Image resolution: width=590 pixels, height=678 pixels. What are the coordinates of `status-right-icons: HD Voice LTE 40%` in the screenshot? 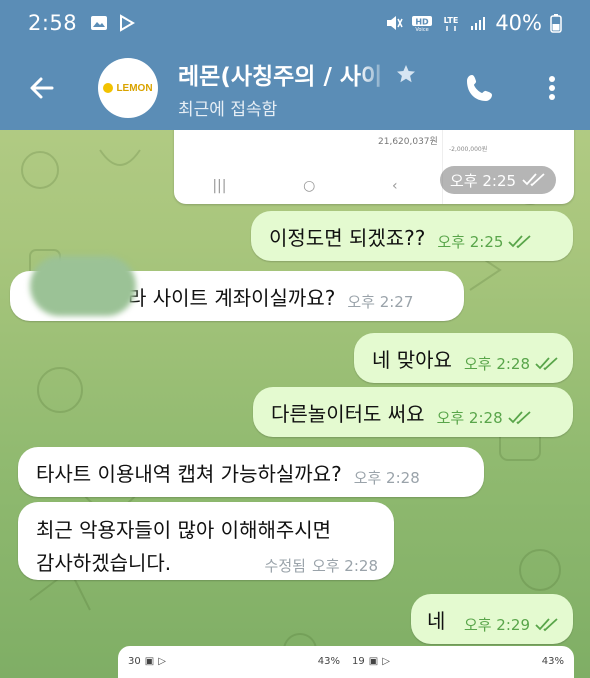 It's located at (473, 23).